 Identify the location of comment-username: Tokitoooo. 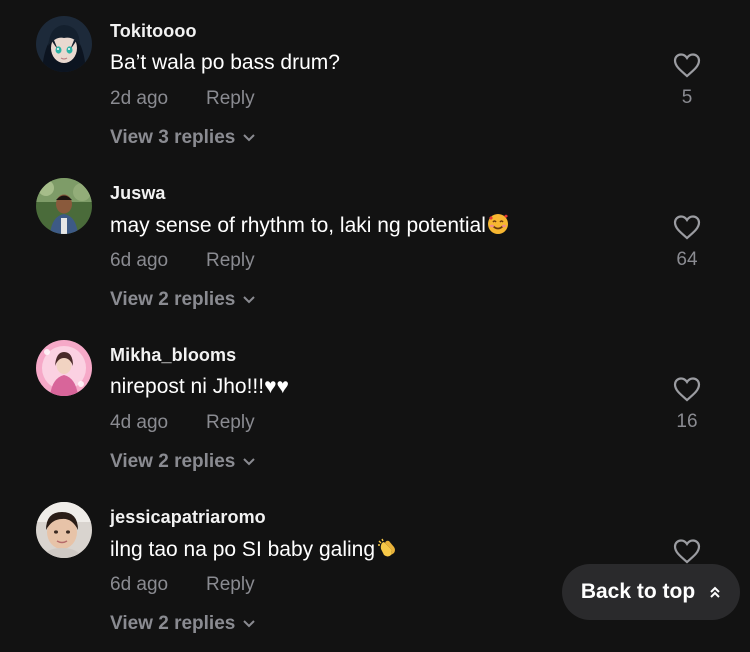
(153, 31).